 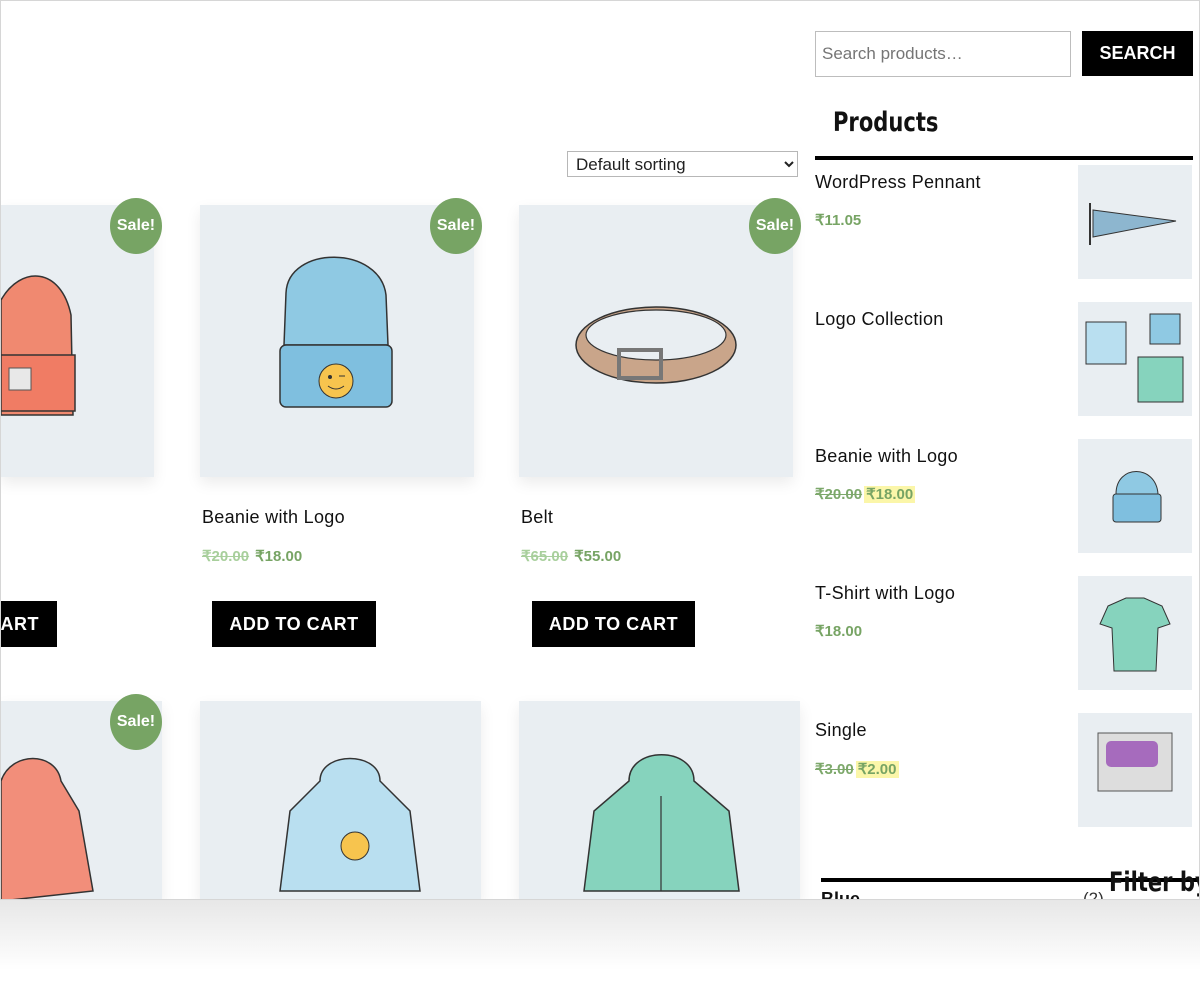 I want to click on widget-product-price: ₹20.00 ₹18.00, so click(x=865, y=494).